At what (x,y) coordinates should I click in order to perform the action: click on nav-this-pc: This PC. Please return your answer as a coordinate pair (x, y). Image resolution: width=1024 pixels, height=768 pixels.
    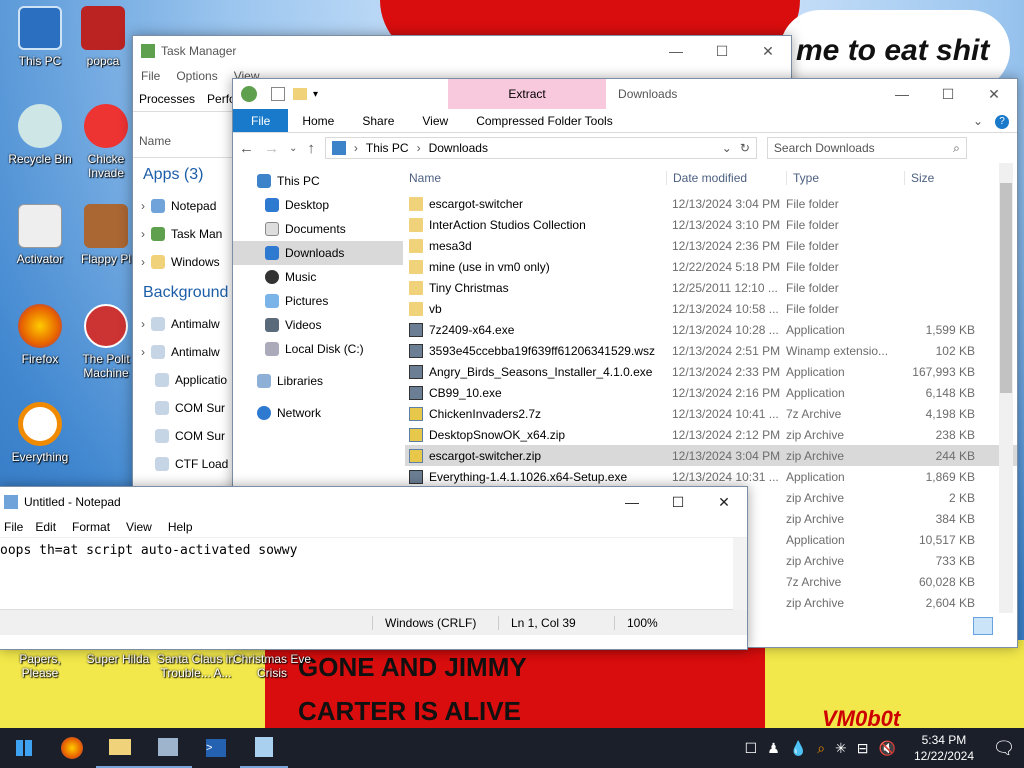
    Looking at the image, I should click on (318, 181).